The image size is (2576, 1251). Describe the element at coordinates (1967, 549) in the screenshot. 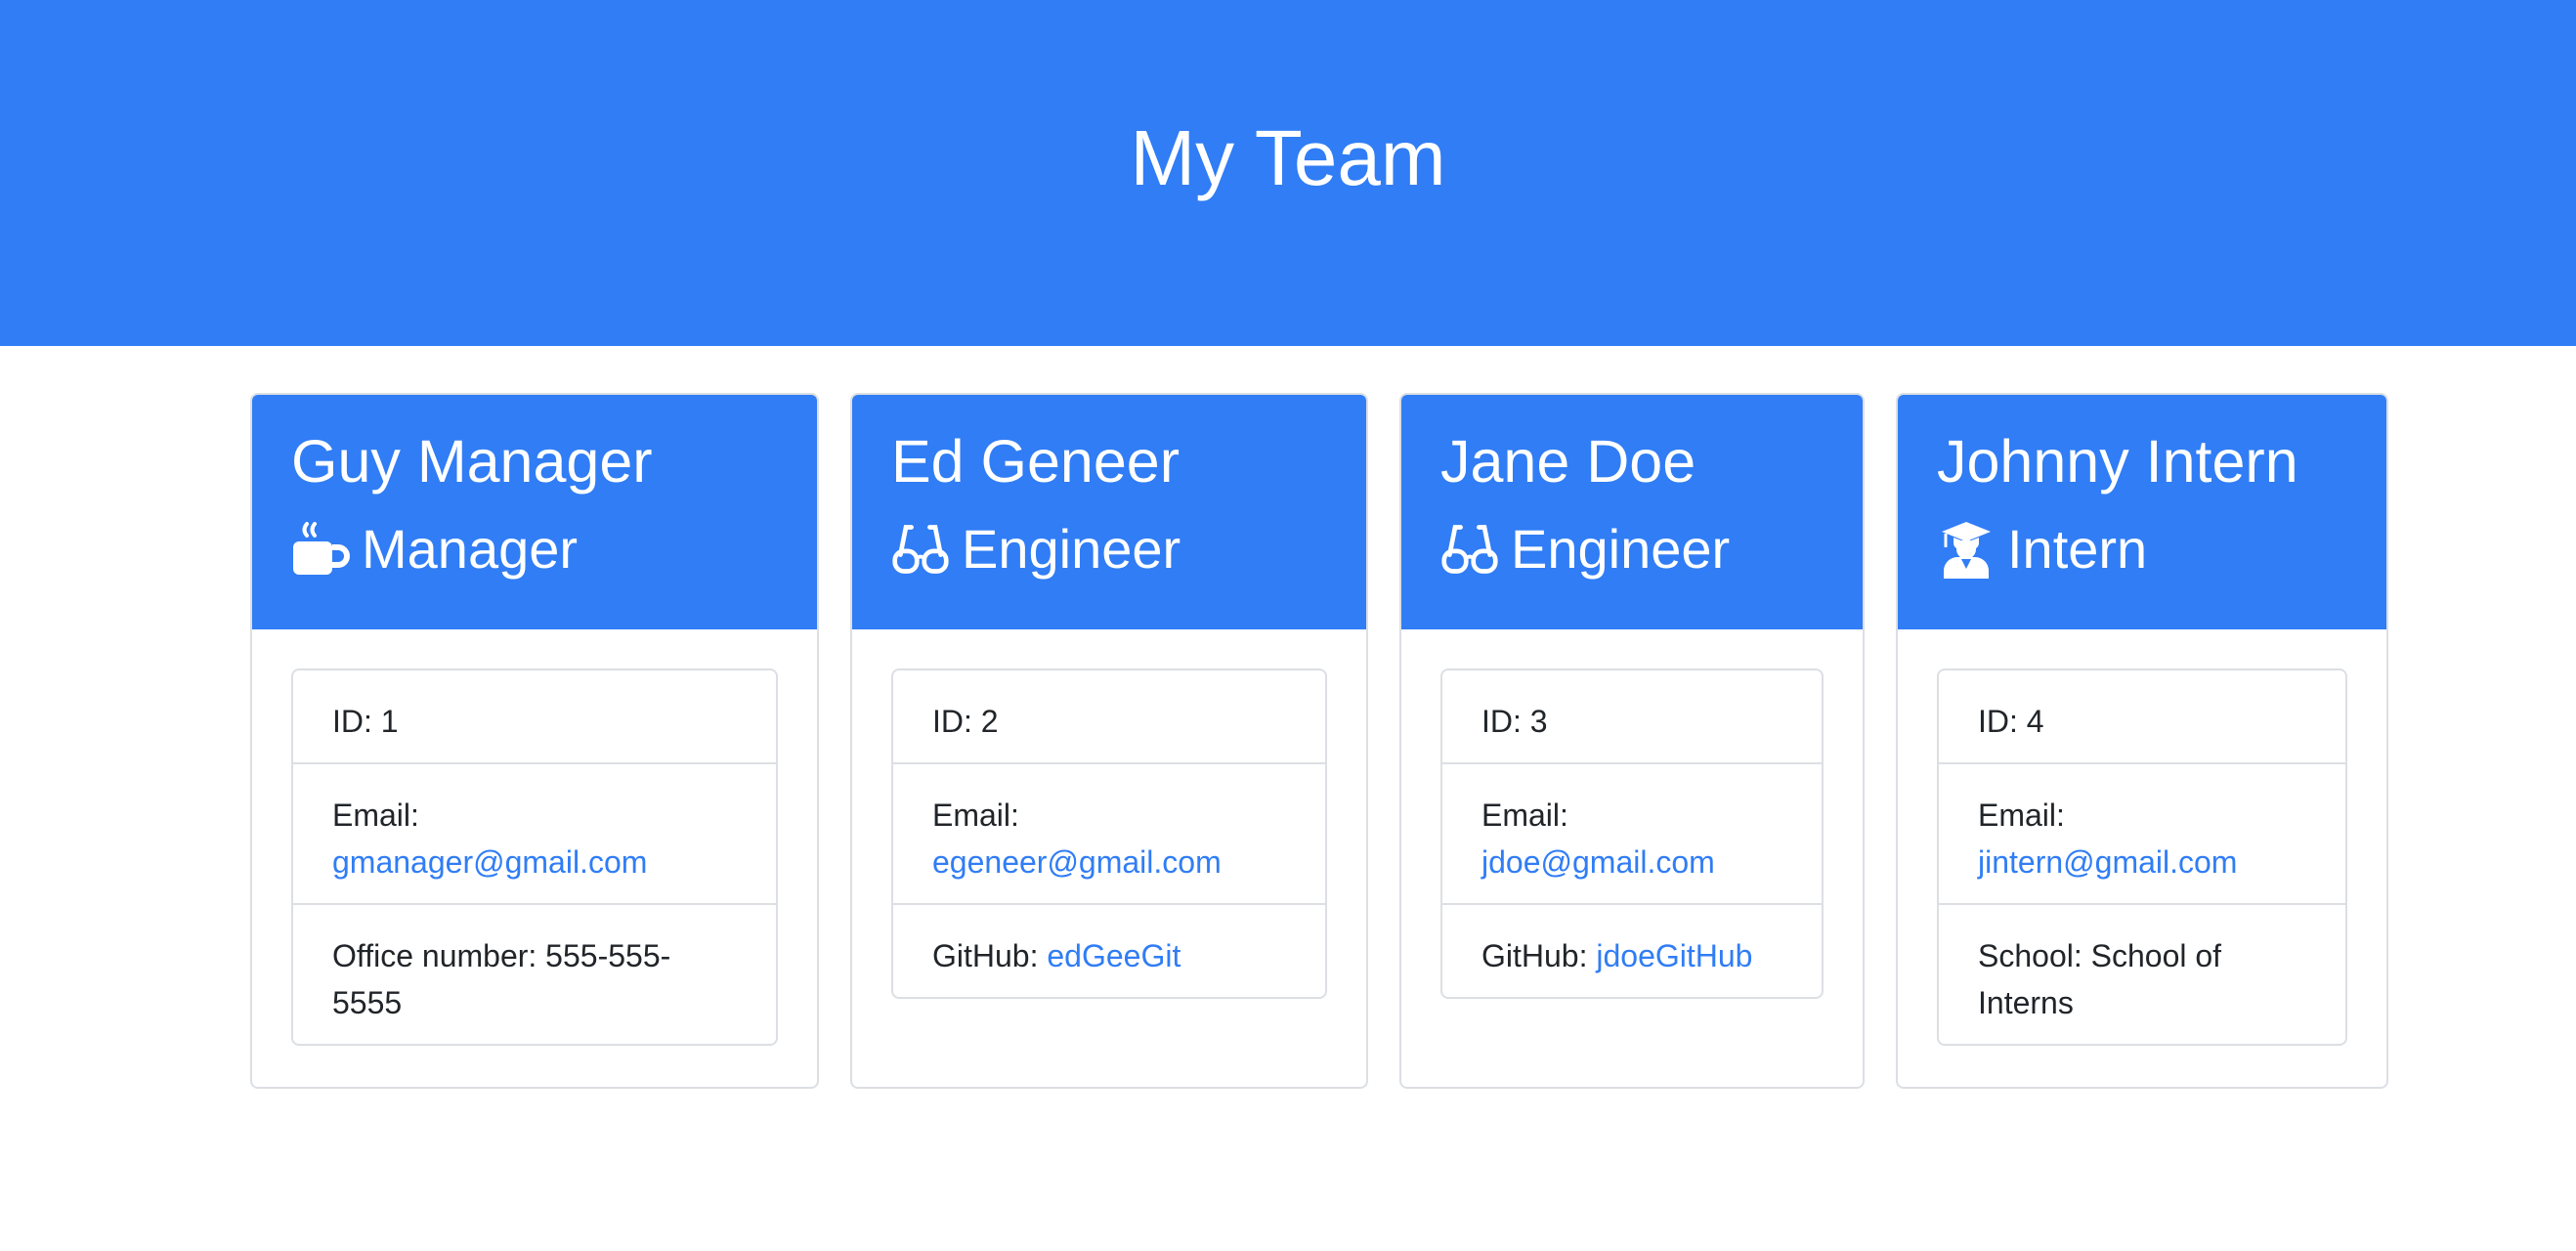

I see `graduate-icon` at that location.